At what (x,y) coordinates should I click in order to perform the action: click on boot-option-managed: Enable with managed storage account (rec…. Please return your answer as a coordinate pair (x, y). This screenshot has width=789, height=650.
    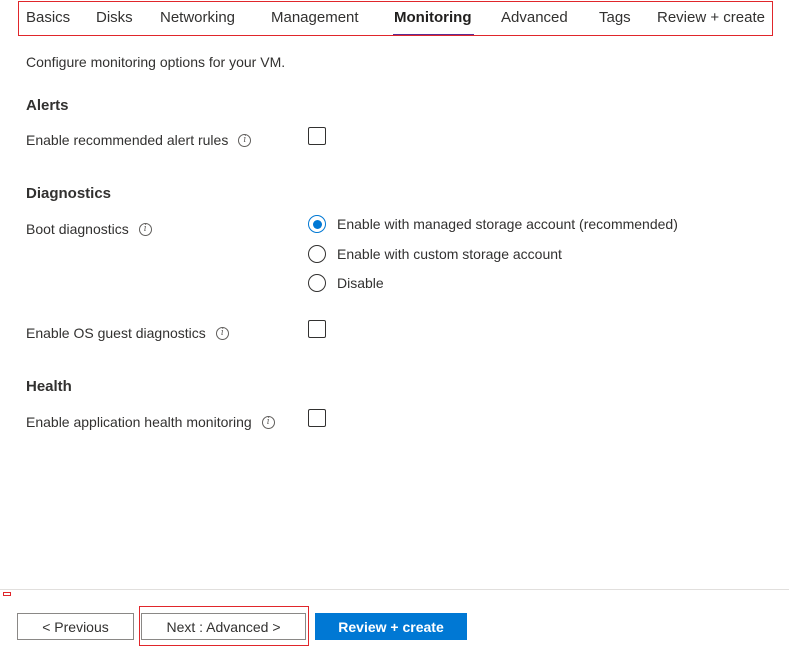
    Looking at the image, I should click on (493, 224).